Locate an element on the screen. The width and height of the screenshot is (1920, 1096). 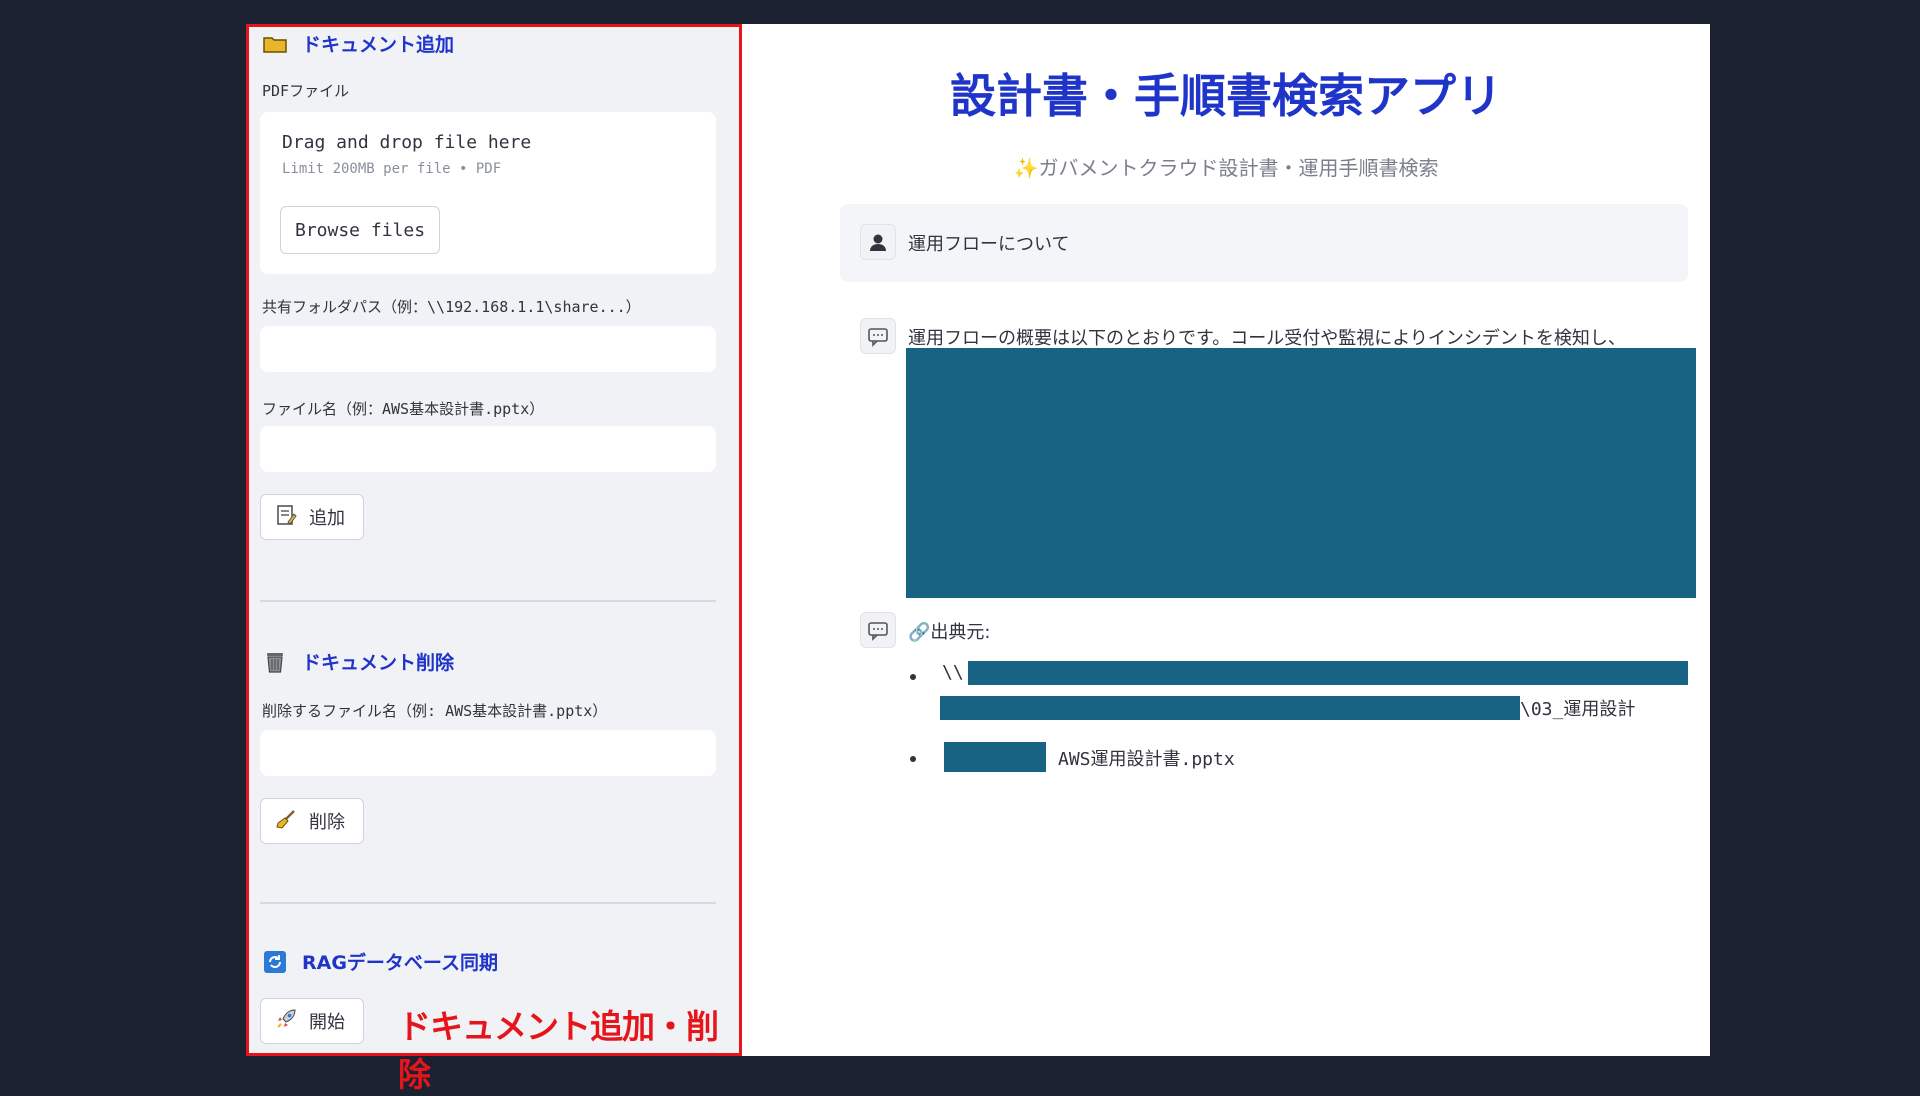
trash-icon is located at coordinates (275, 662).